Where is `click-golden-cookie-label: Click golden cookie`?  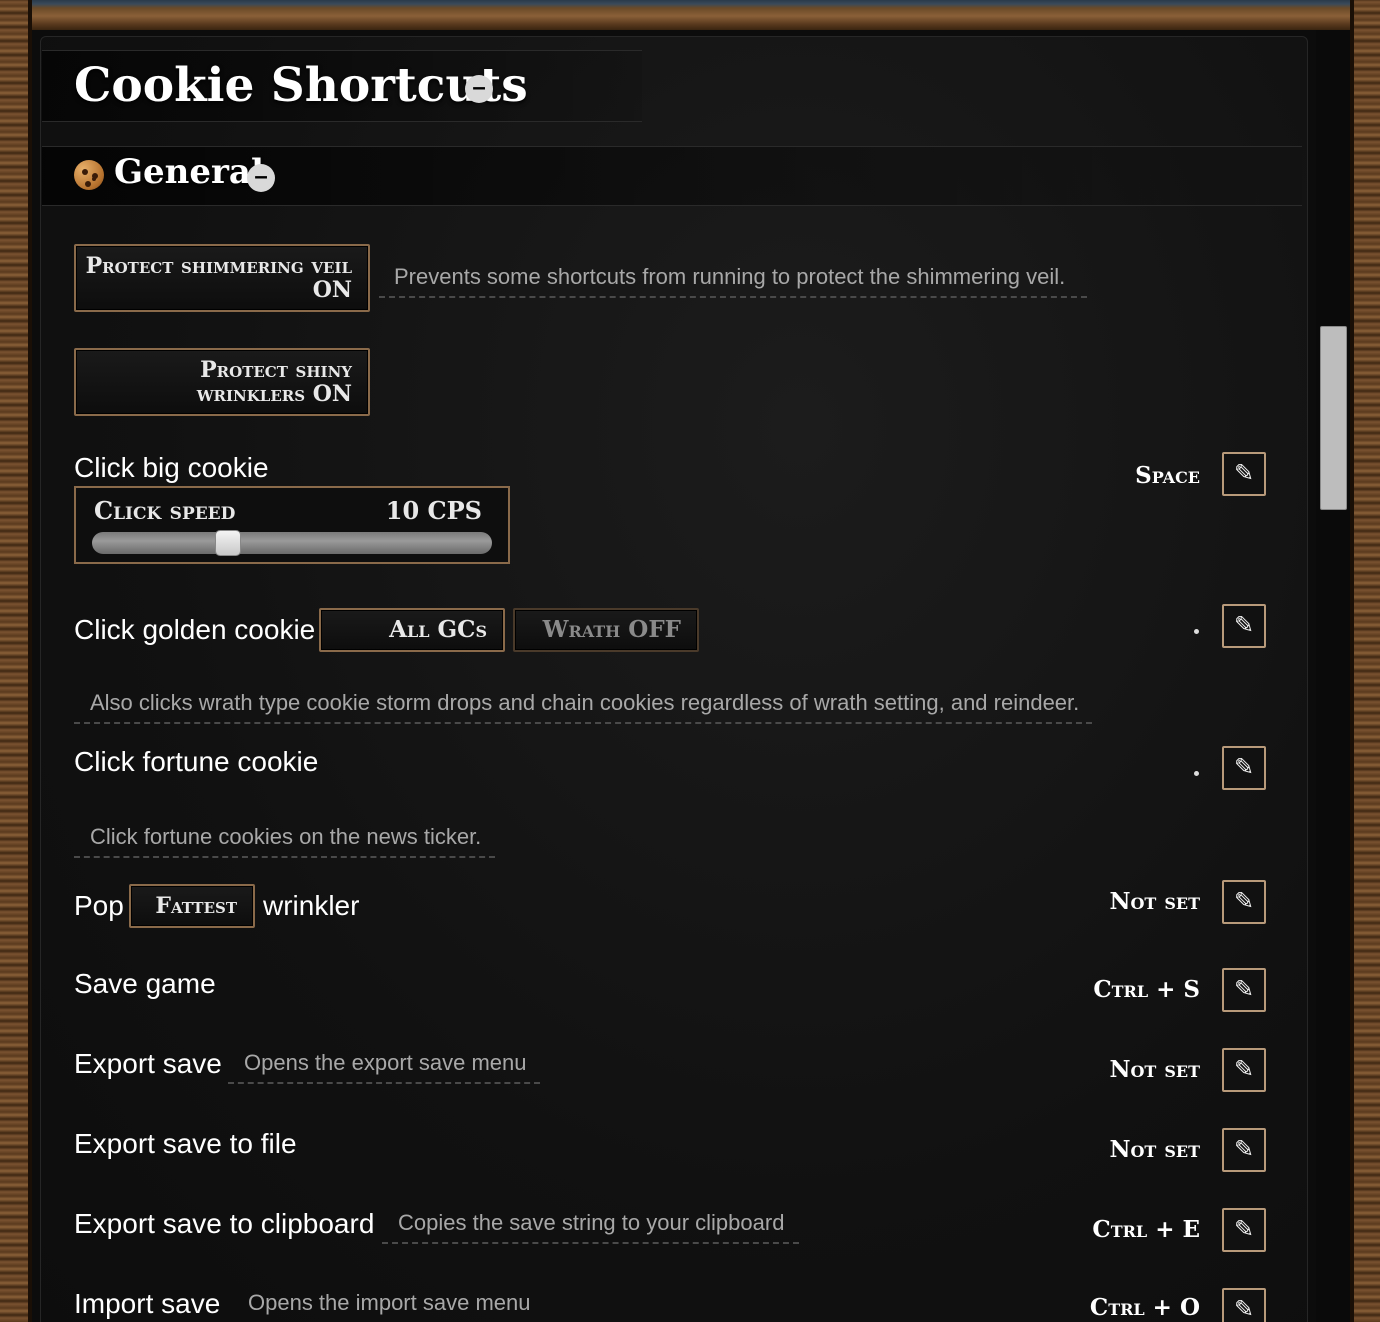
click-golden-cookie-label: Click golden cookie is located at coordinates (195, 629).